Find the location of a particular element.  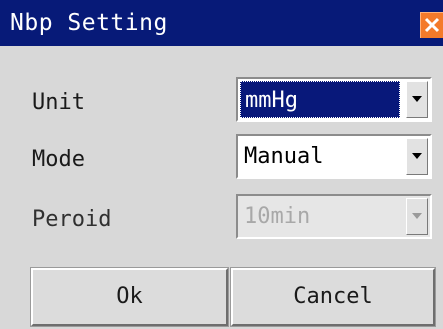

period-select: 10min is located at coordinates (334, 216).